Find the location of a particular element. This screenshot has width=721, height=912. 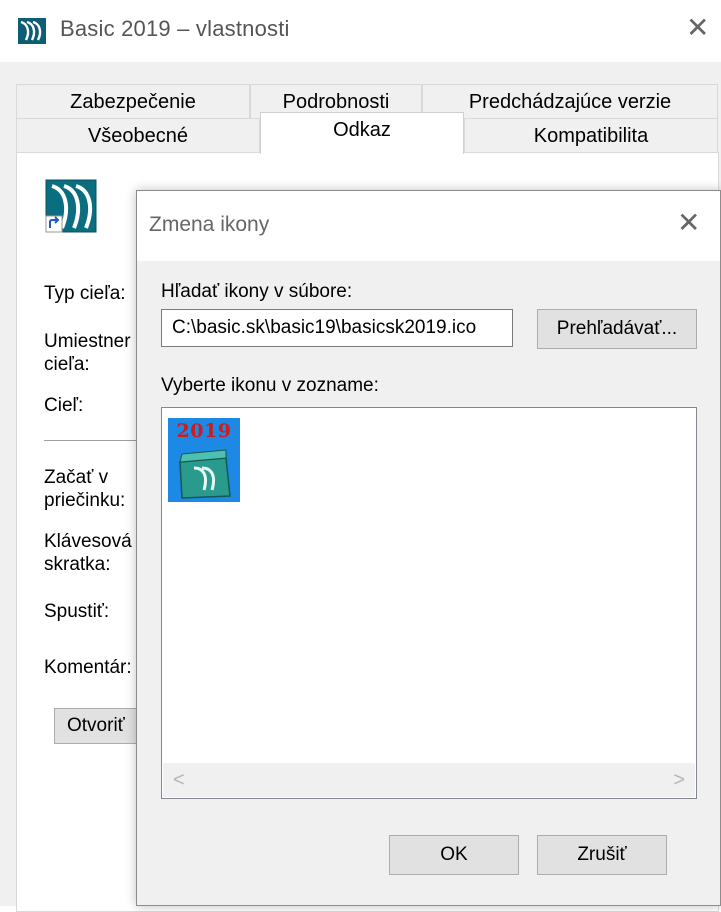

dialog-title: Zmena ikony is located at coordinates (209, 224).